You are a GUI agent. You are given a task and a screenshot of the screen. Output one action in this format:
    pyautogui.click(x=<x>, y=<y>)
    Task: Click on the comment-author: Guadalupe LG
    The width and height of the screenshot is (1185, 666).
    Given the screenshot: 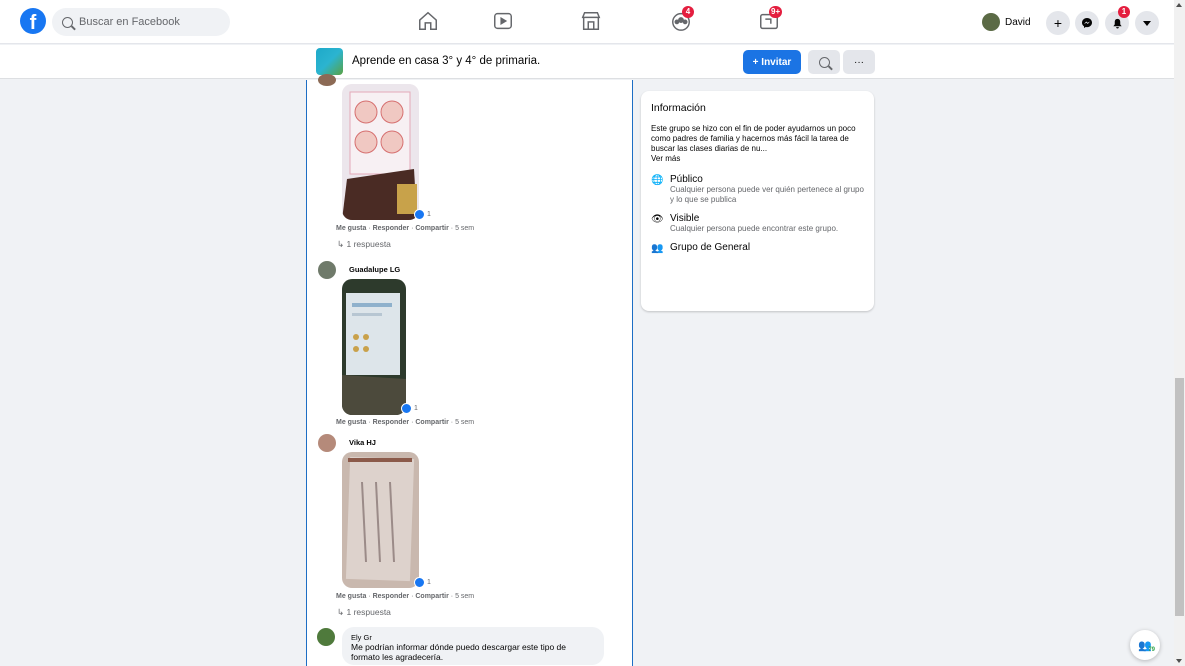 What is the action you would take?
    pyautogui.click(x=374, y=269)
    